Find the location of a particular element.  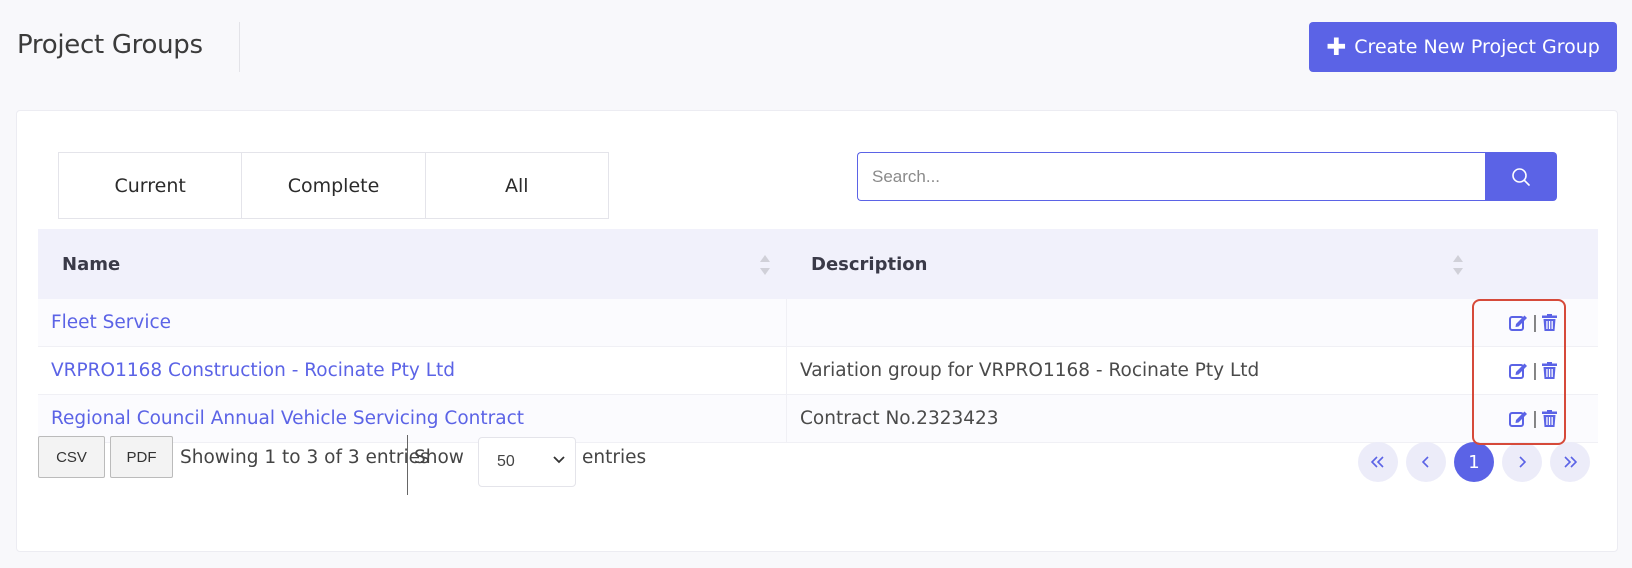

title-divider is located at coordinates (239, 47).